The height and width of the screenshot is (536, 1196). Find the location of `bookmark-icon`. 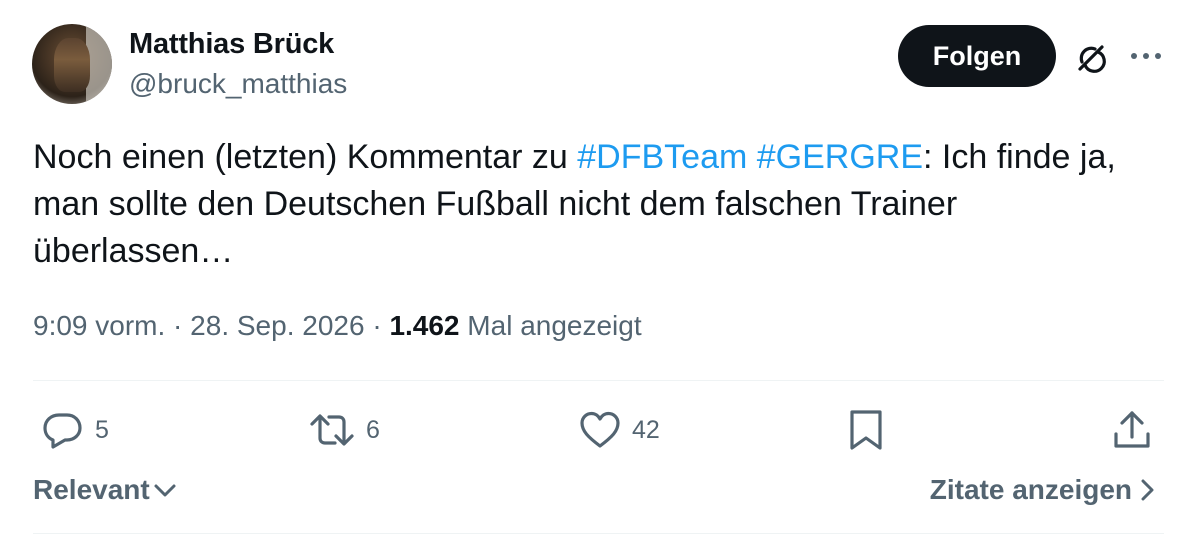

bookmark-icon is located at coordinates (866, 430).